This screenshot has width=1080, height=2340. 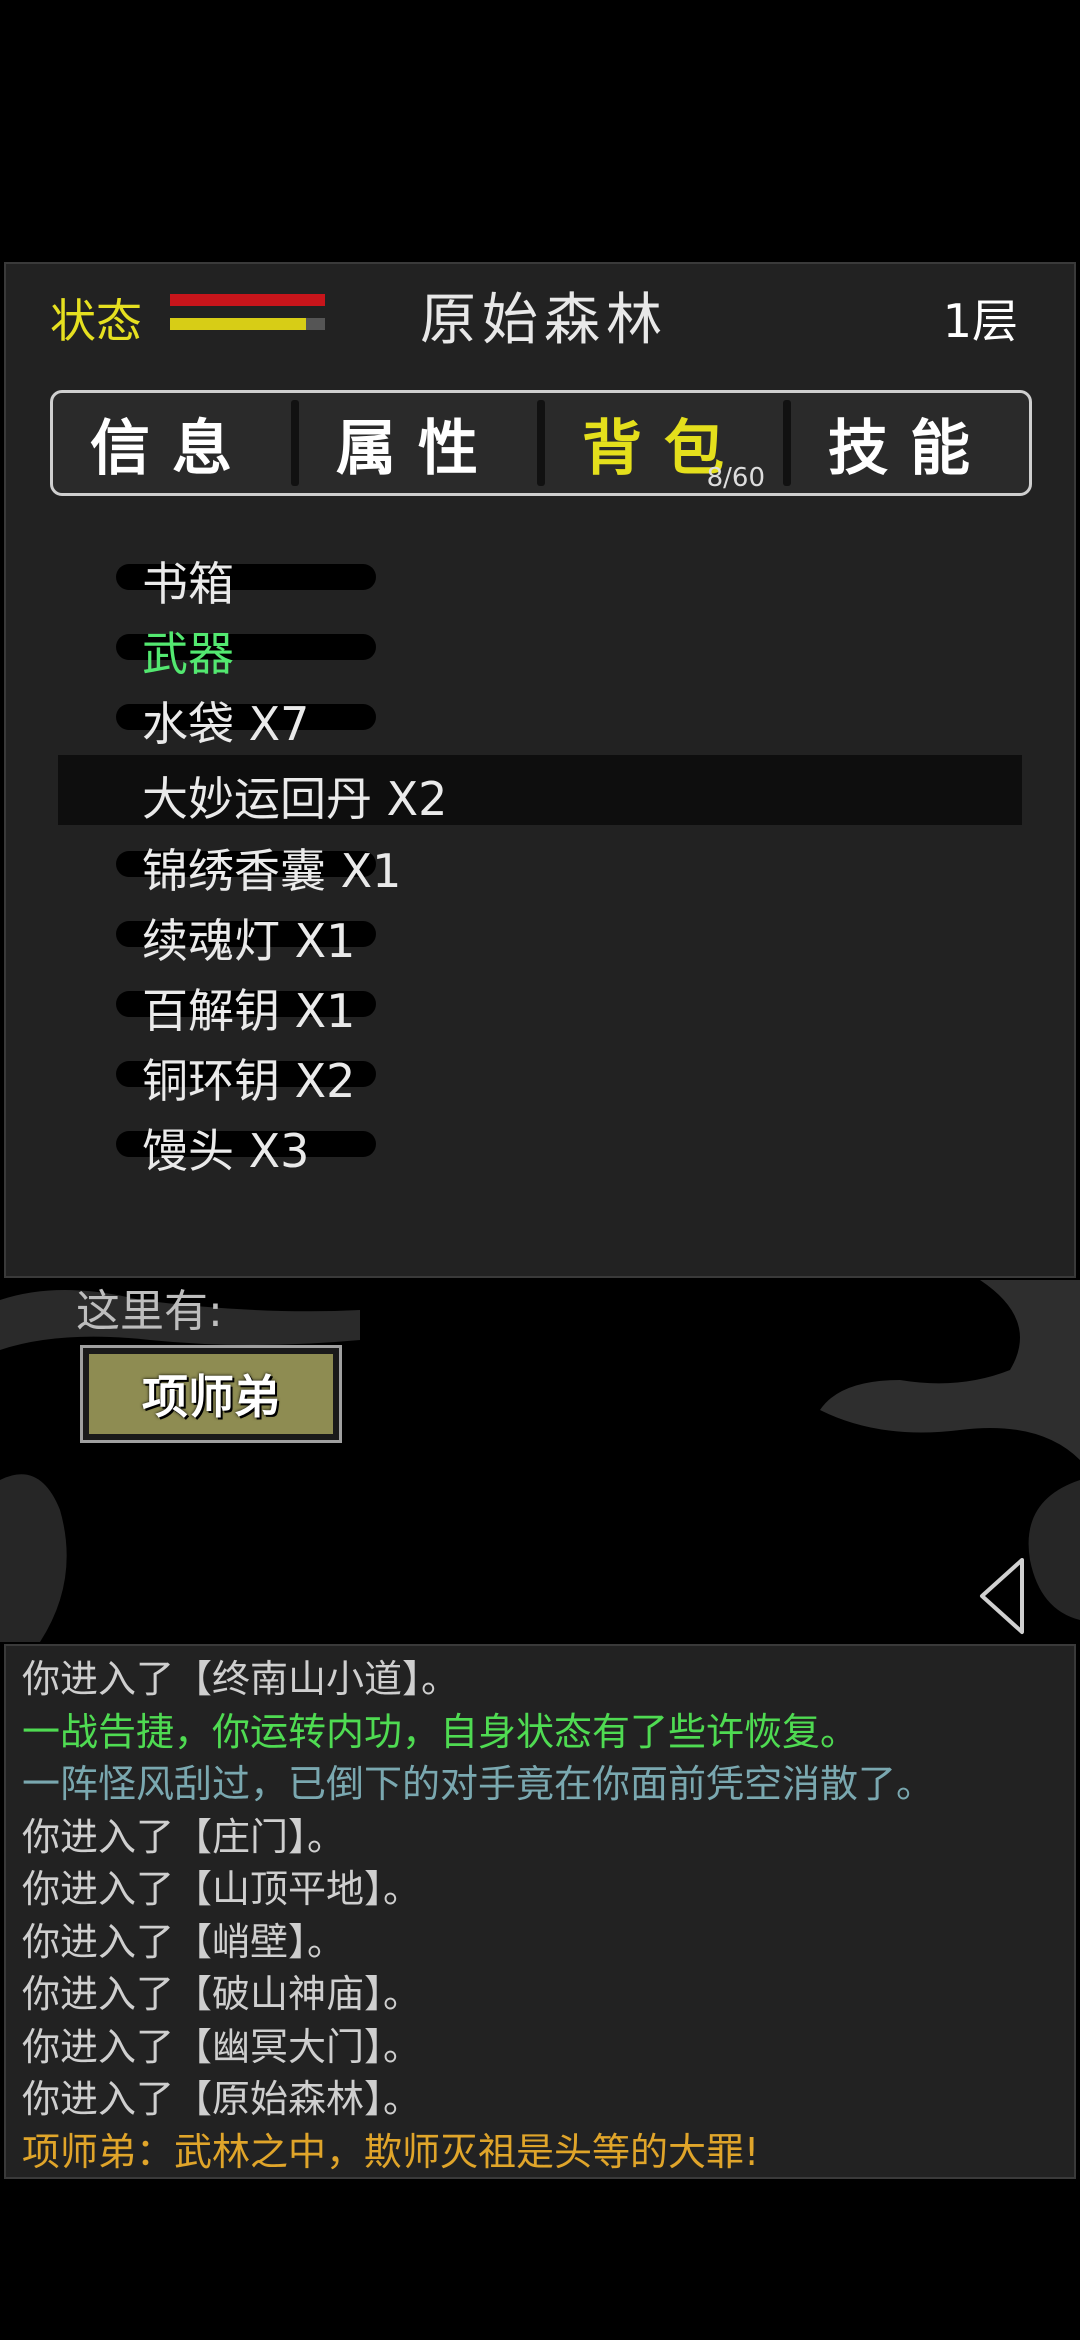 What do you see at coordinates (238, 324) in the screenshot?
I see `mp-bar` at bounding box center [238, 324].